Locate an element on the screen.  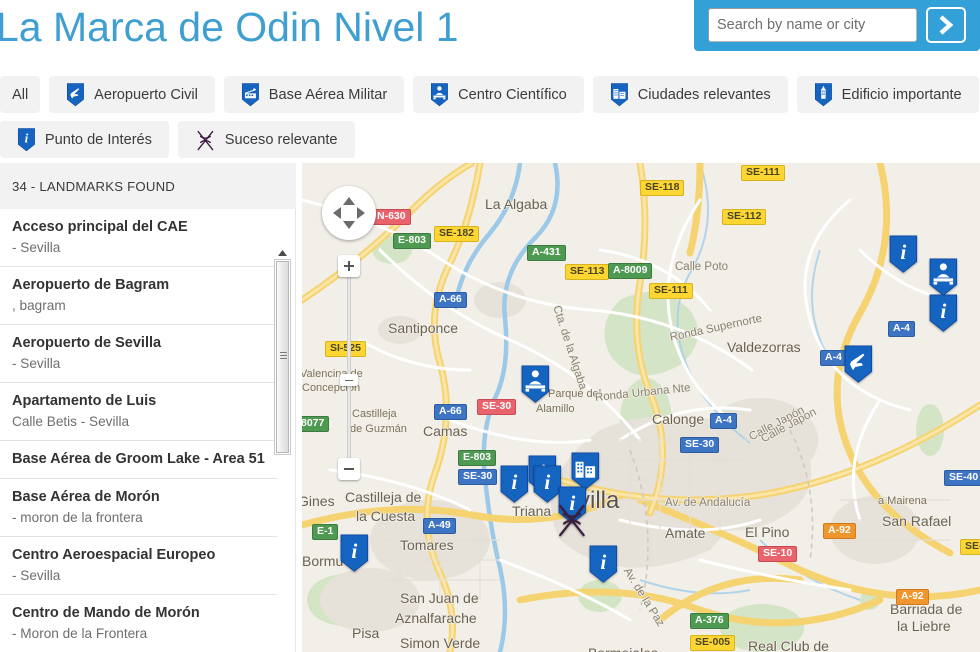
filter-chip-label: Punto de Interés is located at coordinates (98, 139).